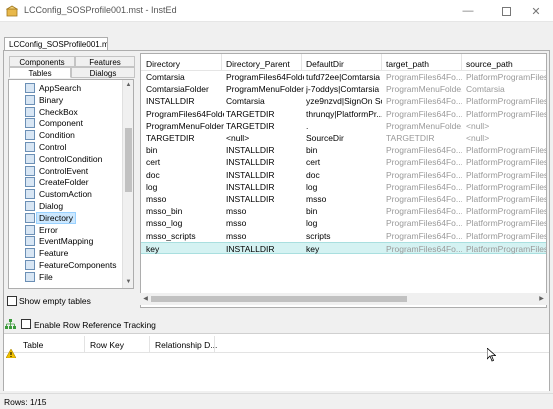 This screenshot has width=553, height=409. I want to click on column-header: source_path, so click(489, 64).